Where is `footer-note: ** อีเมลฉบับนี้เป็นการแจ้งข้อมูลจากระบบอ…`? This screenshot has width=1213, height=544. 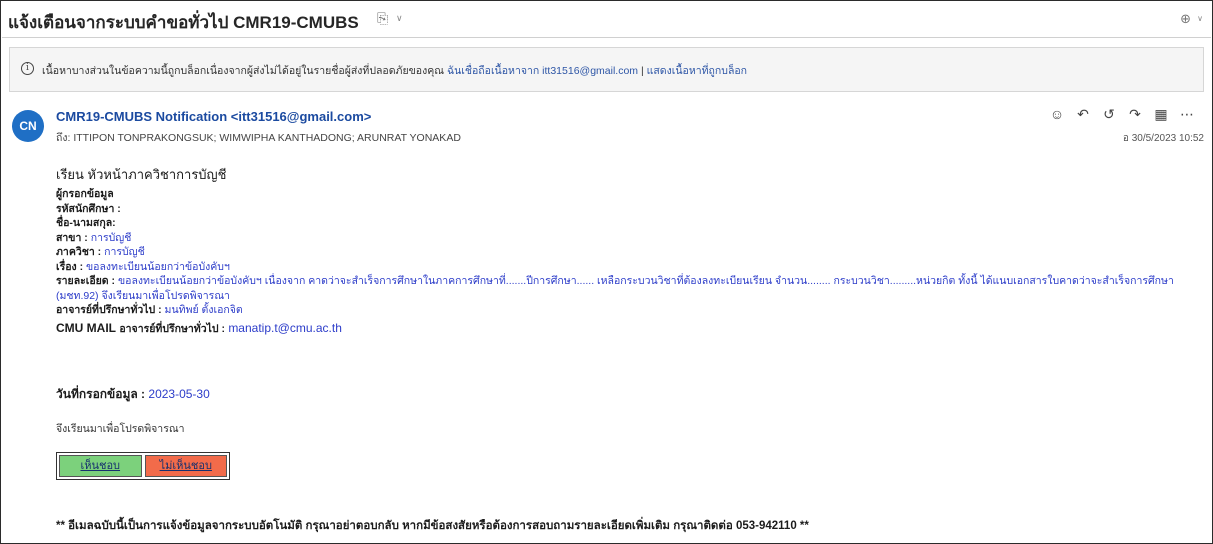
footer-note: ** อีเมลฉบับนี้เป็นการแจ้งข้อมูลจากระบบอ… is located at coordinates (432, 526).